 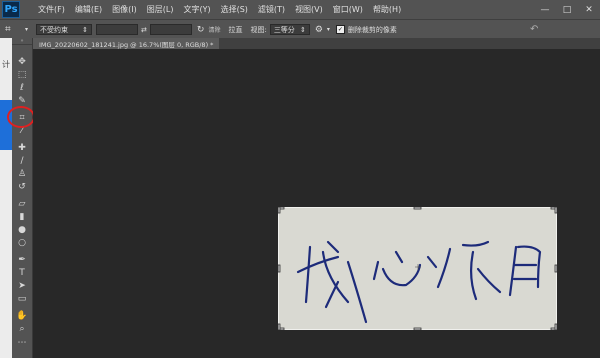 I want to click on type-tool-icon: T, so click(x=22, y=273).